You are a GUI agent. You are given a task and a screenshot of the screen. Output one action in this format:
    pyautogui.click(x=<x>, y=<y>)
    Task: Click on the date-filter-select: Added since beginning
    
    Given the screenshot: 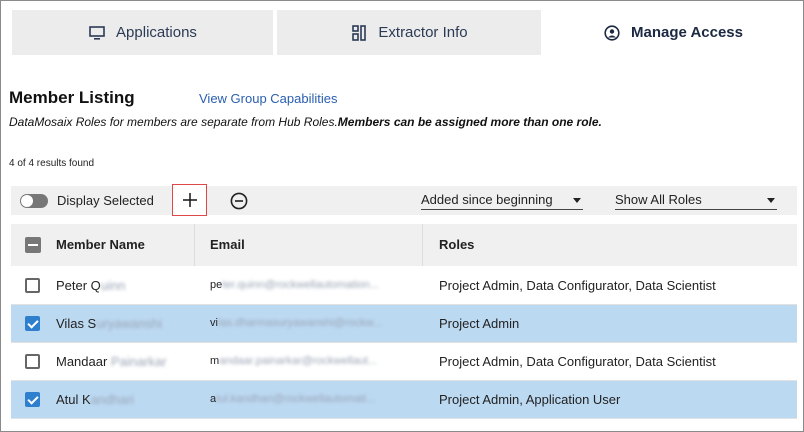 What is the action you would take?
    pyautogui.click(x=502, y=201)
    